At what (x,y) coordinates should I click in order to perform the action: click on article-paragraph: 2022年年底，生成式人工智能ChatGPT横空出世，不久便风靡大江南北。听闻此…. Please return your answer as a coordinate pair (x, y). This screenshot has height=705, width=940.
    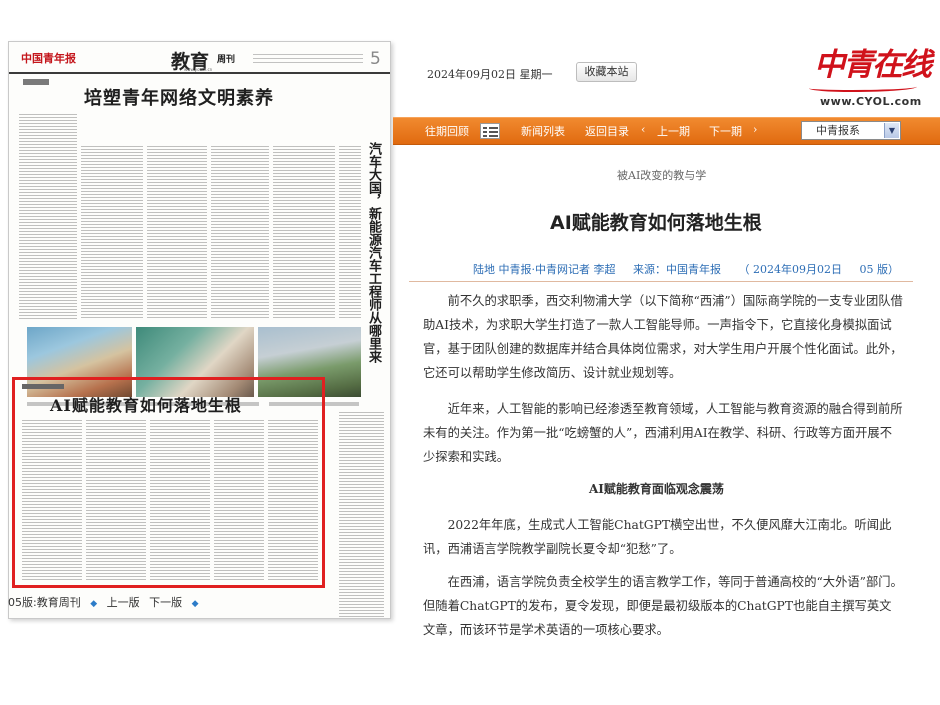
    Looking at the image, I should click on (657, 537).